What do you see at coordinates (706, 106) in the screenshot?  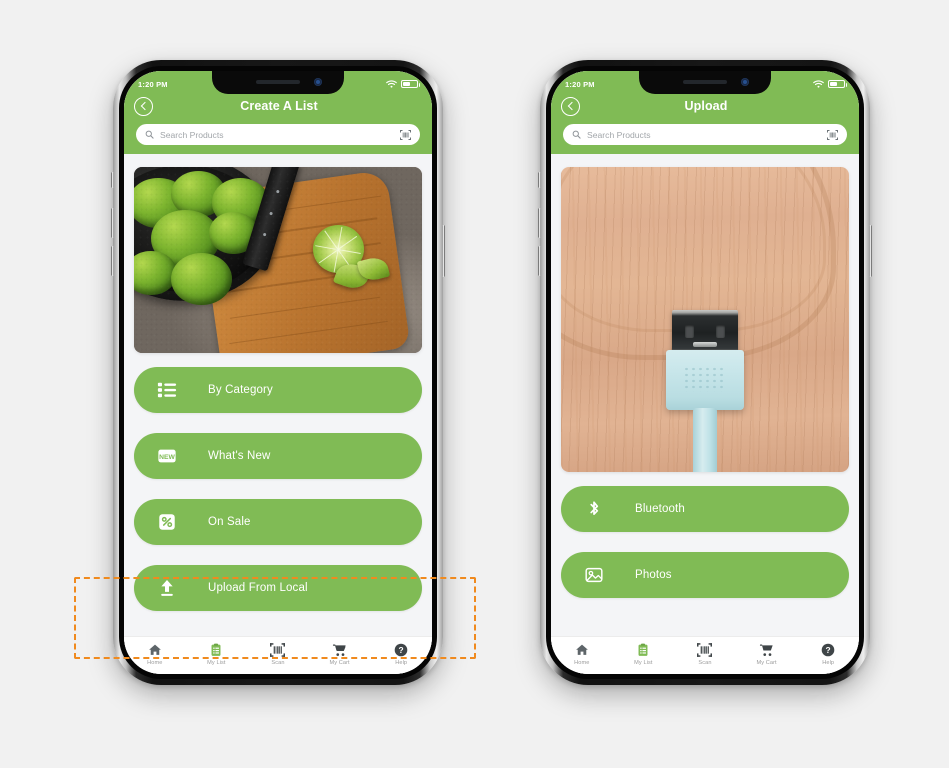 I see `page-title: Upload` at bounding box center [706, 106].